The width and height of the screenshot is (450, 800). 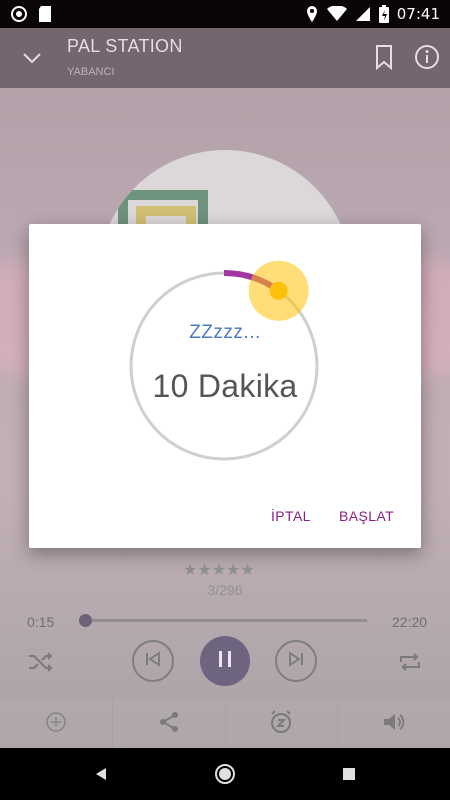 What do you see at coordinates (45, 14) in the screenshot?
I see `sd-card-icon` at bounding box center [45, 14].